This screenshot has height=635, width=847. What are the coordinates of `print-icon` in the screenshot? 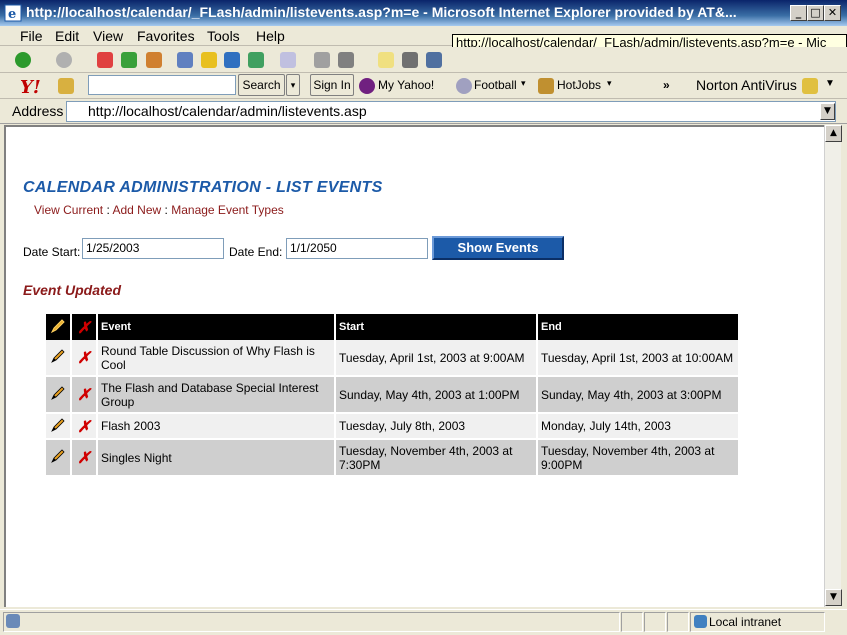 It's located at (322, 60).